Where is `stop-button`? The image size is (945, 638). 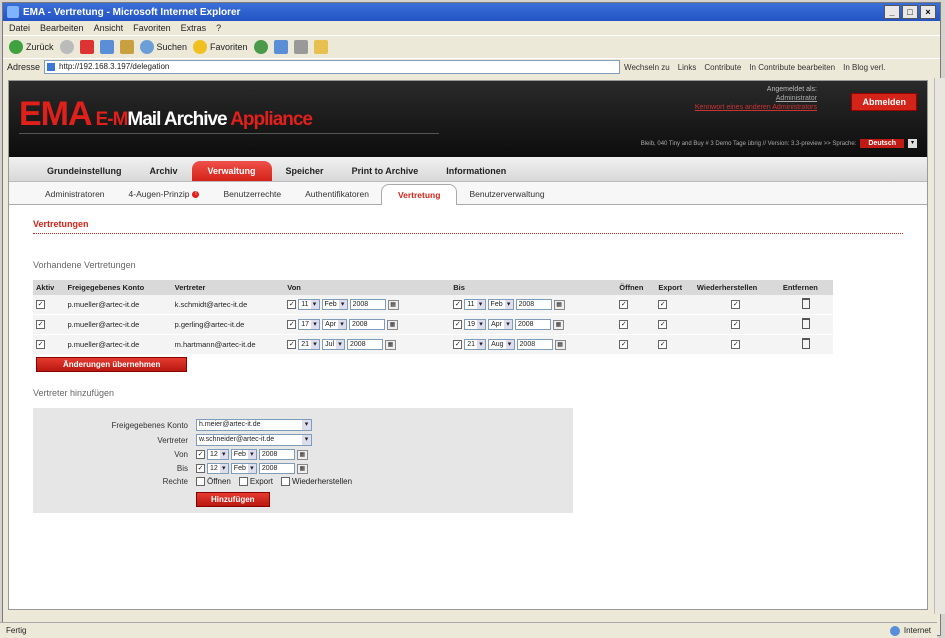 stop-button is located at coordinates (86, 47).